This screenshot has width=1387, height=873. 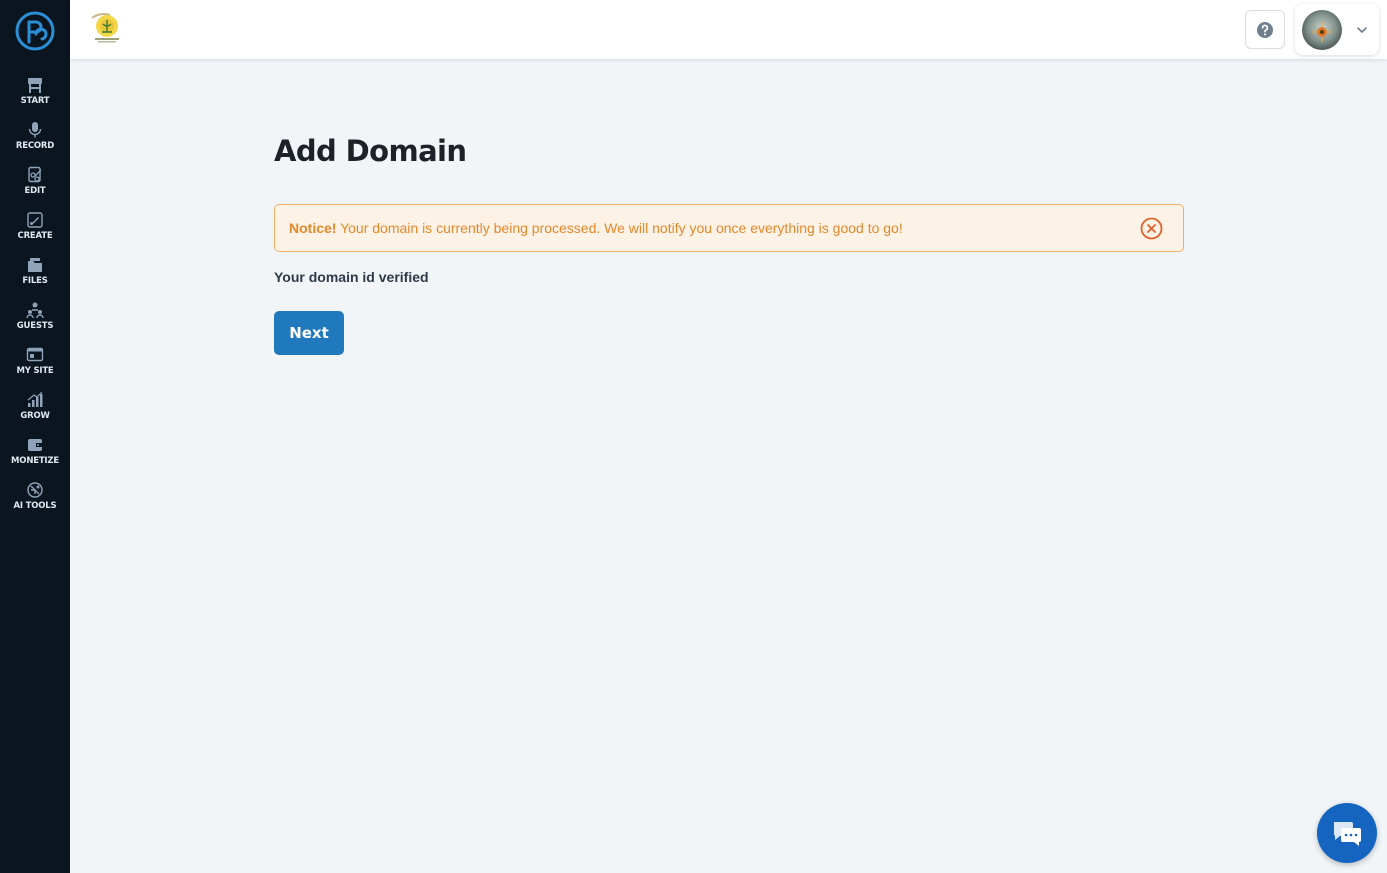 I want to click on help-button, so click(x=1265, y=29).